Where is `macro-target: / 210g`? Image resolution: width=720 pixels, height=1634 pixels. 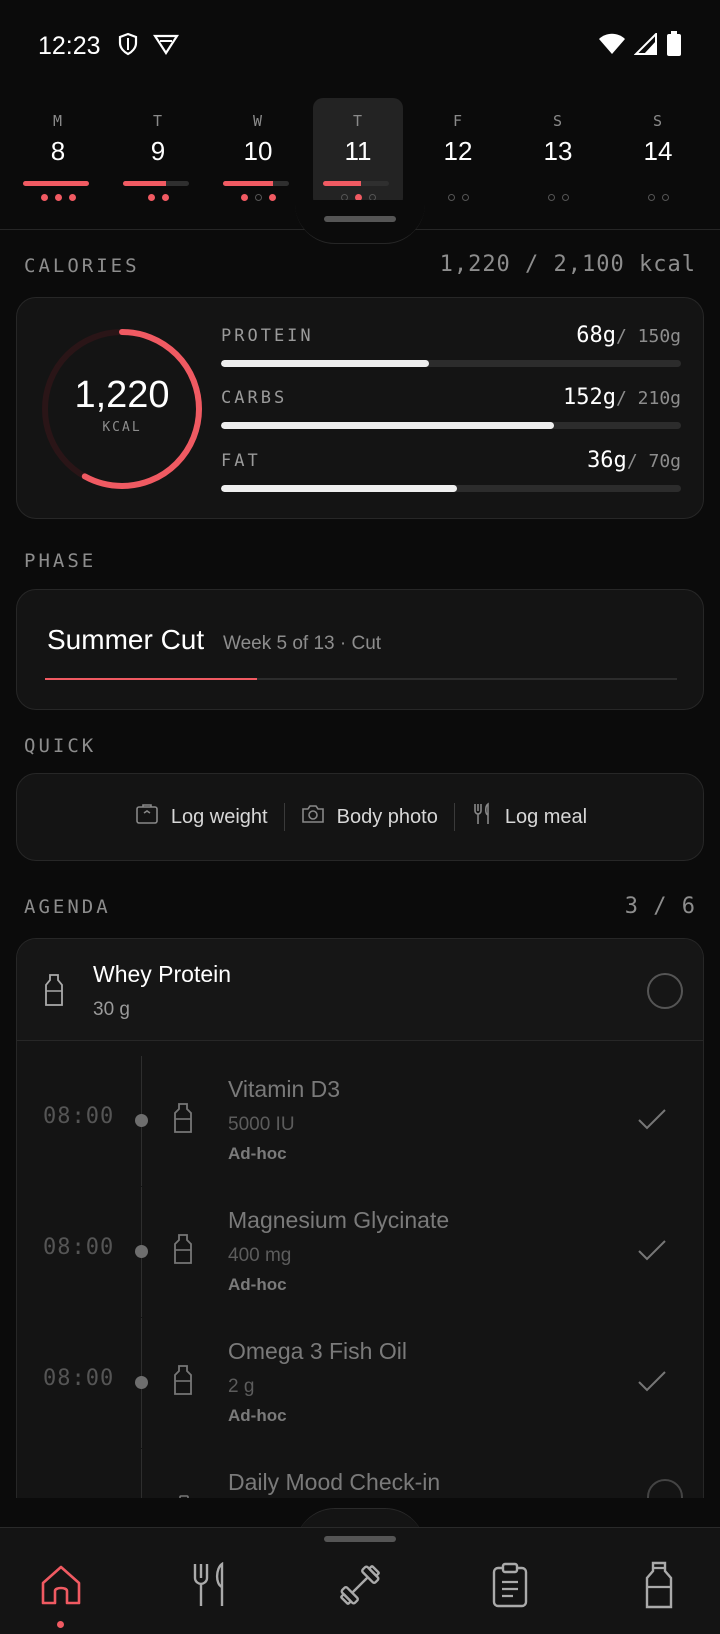 macro-target: / 210g is located at coordinates (648, 398).